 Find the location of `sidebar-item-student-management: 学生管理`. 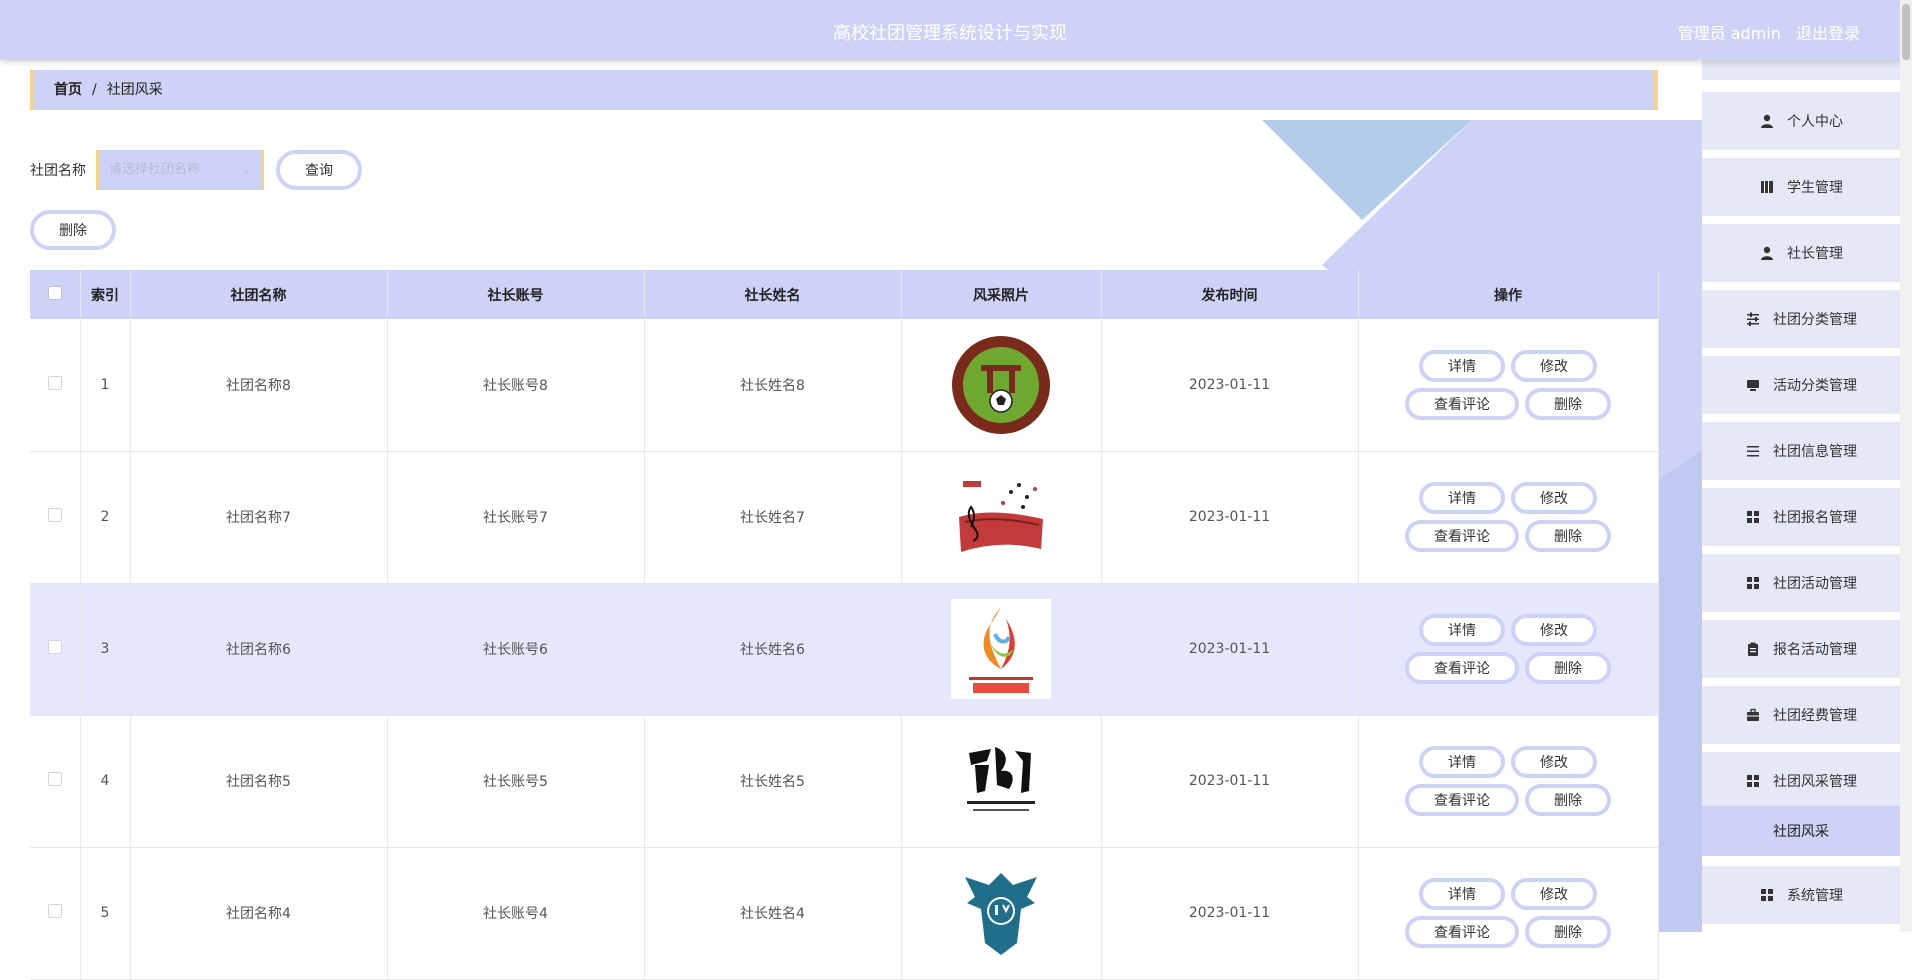

sidebar-item-student-management: 学生管理 is located at coordinates (1801, 187).